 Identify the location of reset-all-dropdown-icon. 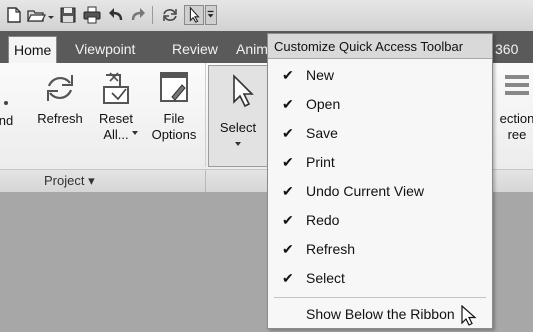
(135, 133).